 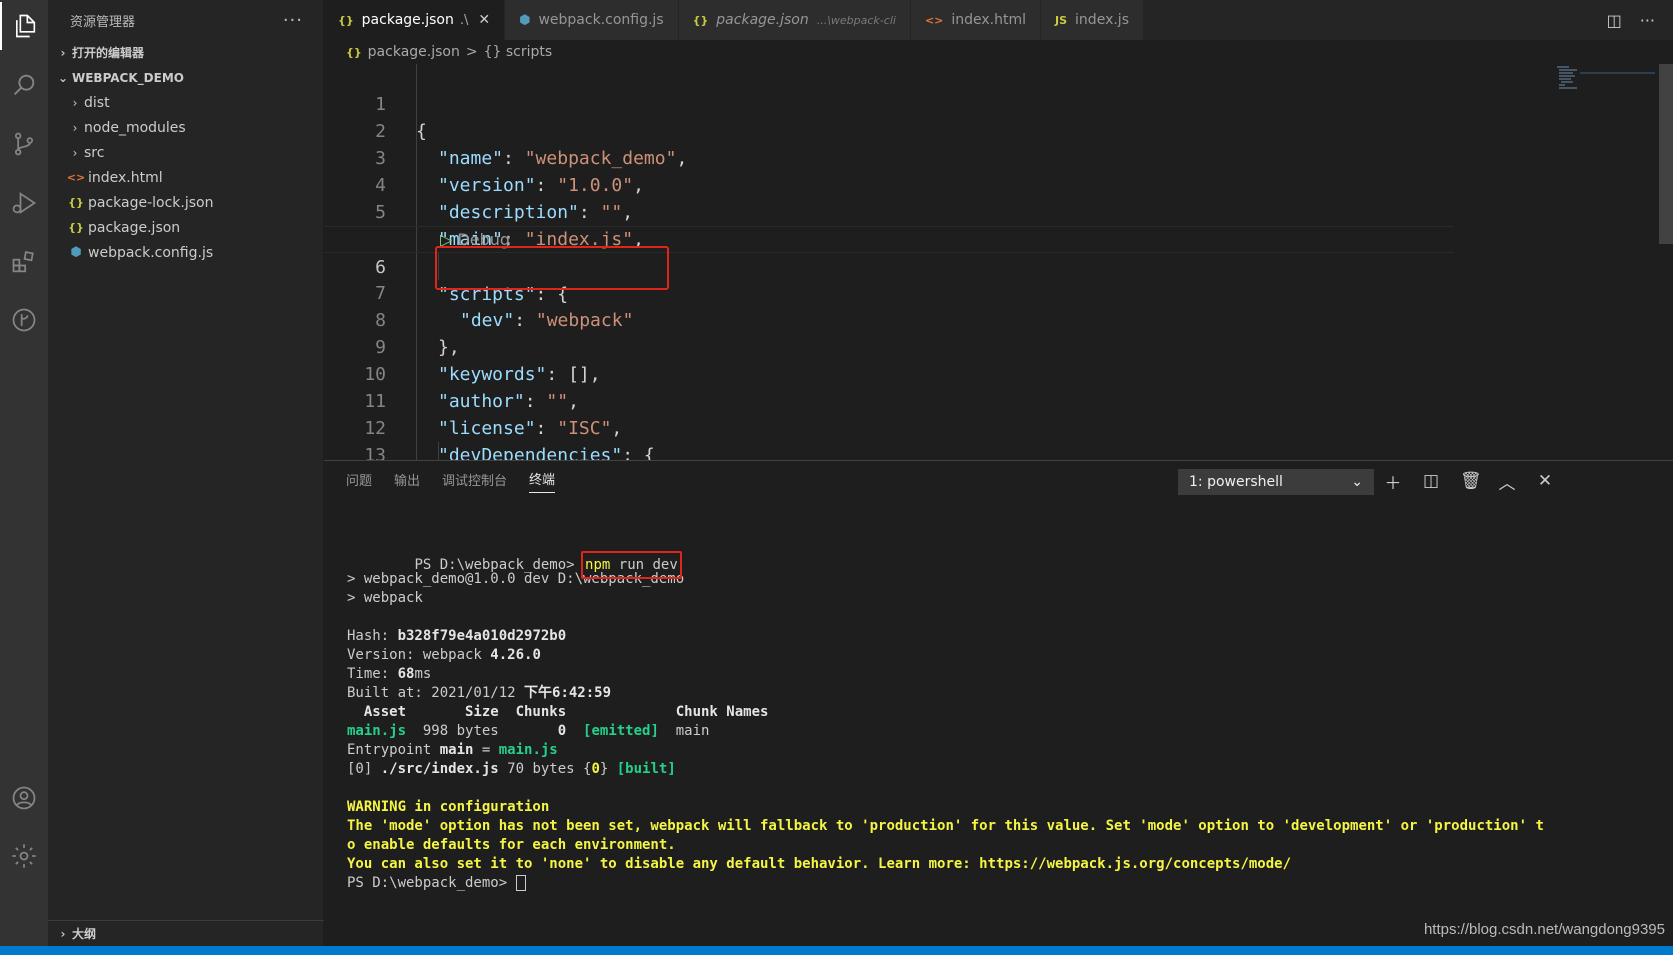 I want to click on code-line: 4 "description": "",, so click(x=478, y=184).